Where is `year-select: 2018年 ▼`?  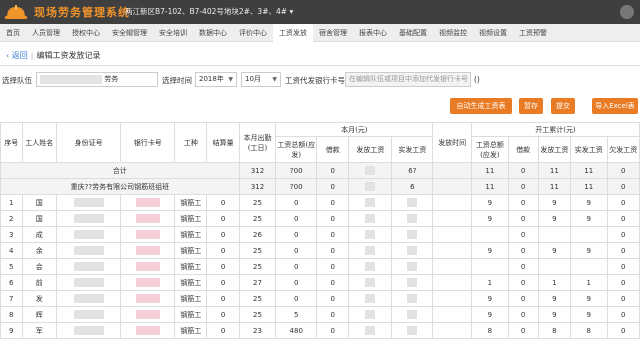 year-select: 2018年 ▼ is located at coordinates (216, 79).